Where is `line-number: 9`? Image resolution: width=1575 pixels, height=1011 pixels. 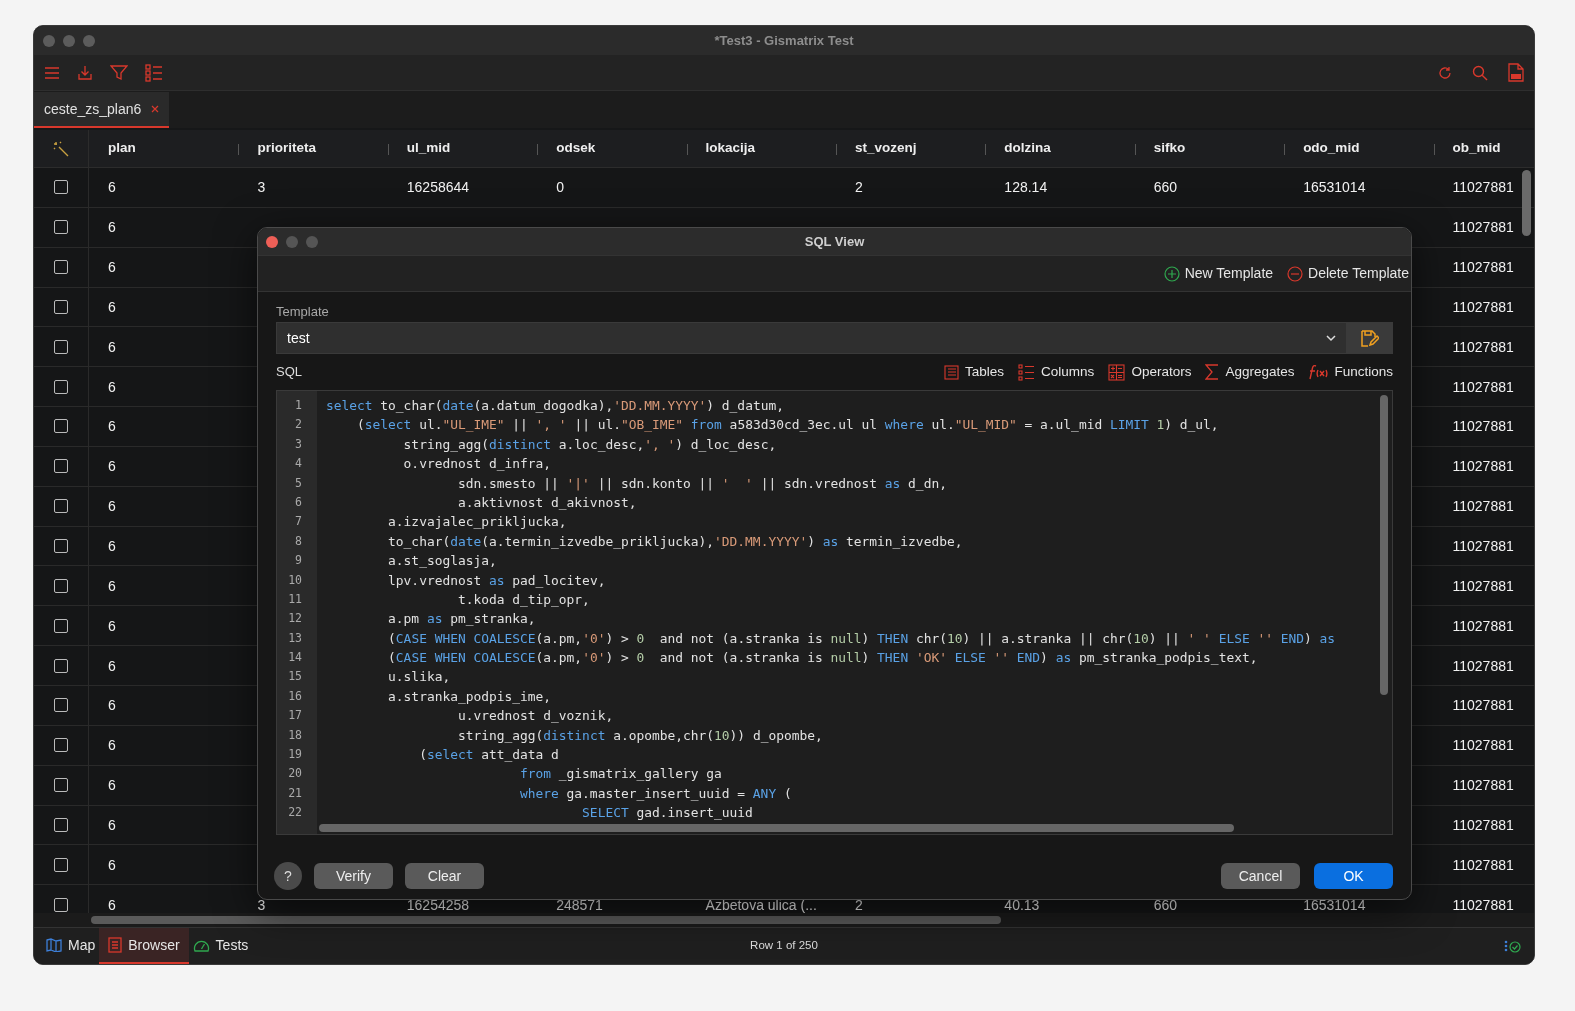 line-number: 9 is located at coordinates (298, 561).